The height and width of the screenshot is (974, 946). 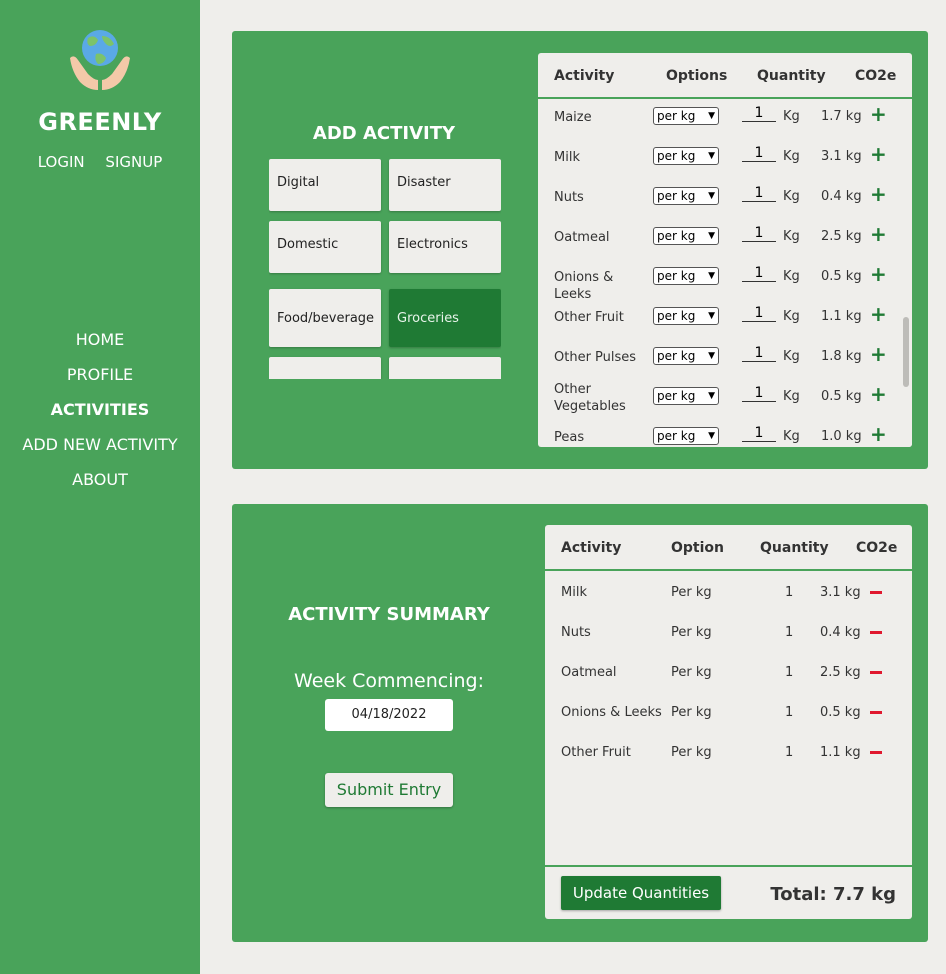 What do you see at coordinates (841, 236) in the screenshot?
I see `co2e-value: 2.5 kg` at bounding box center [841, 236].